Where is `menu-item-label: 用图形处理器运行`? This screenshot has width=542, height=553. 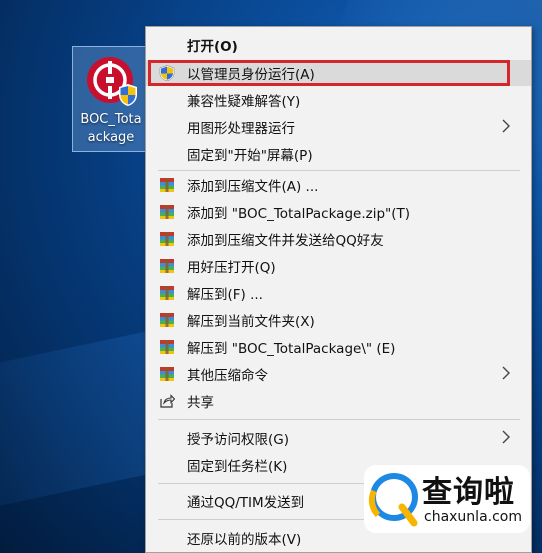
menu-item-label: 用图形处理器运行 is located at coordinates (241, 129).